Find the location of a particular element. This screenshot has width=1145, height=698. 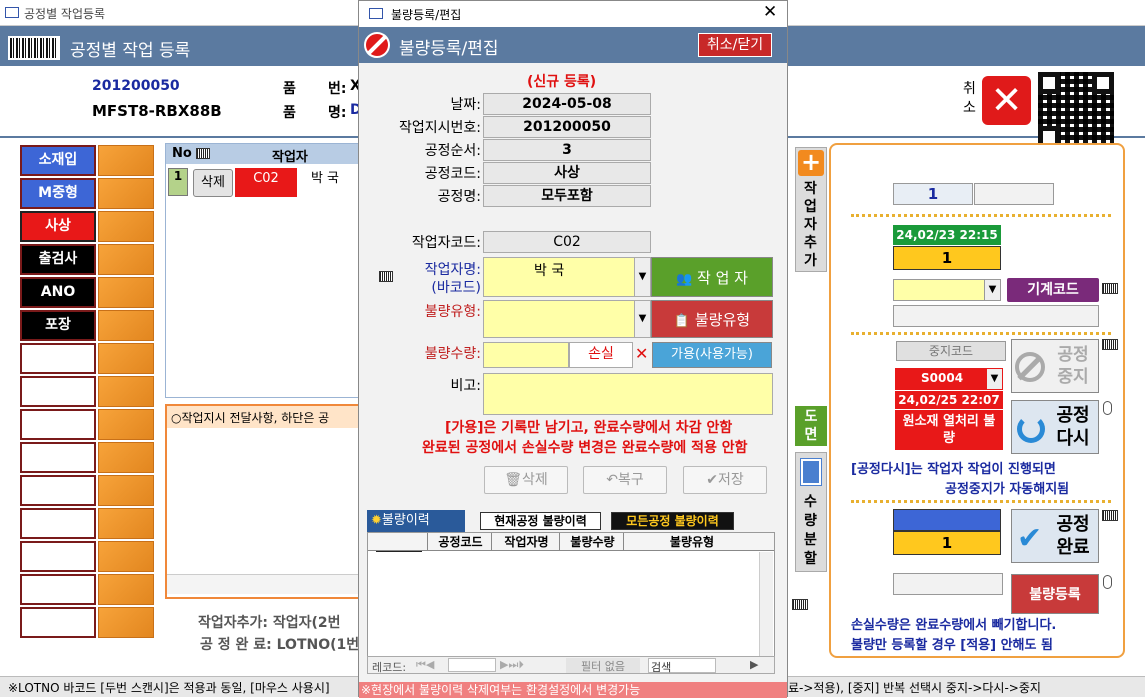

row-delete-button: 삭제 is located at coordinates (213, 183).